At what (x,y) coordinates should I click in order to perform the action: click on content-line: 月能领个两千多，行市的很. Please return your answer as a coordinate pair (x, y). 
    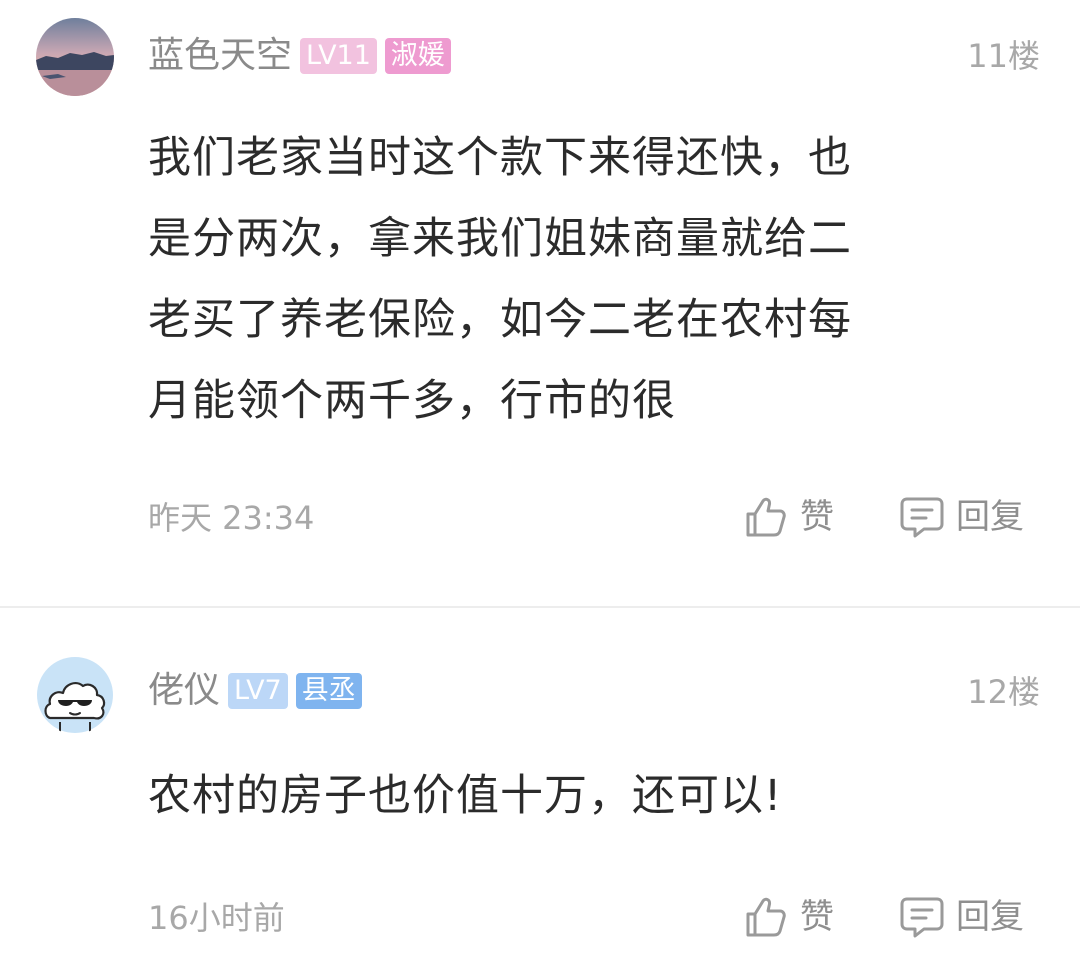
    Looking at the image, I should click on (412, 401).